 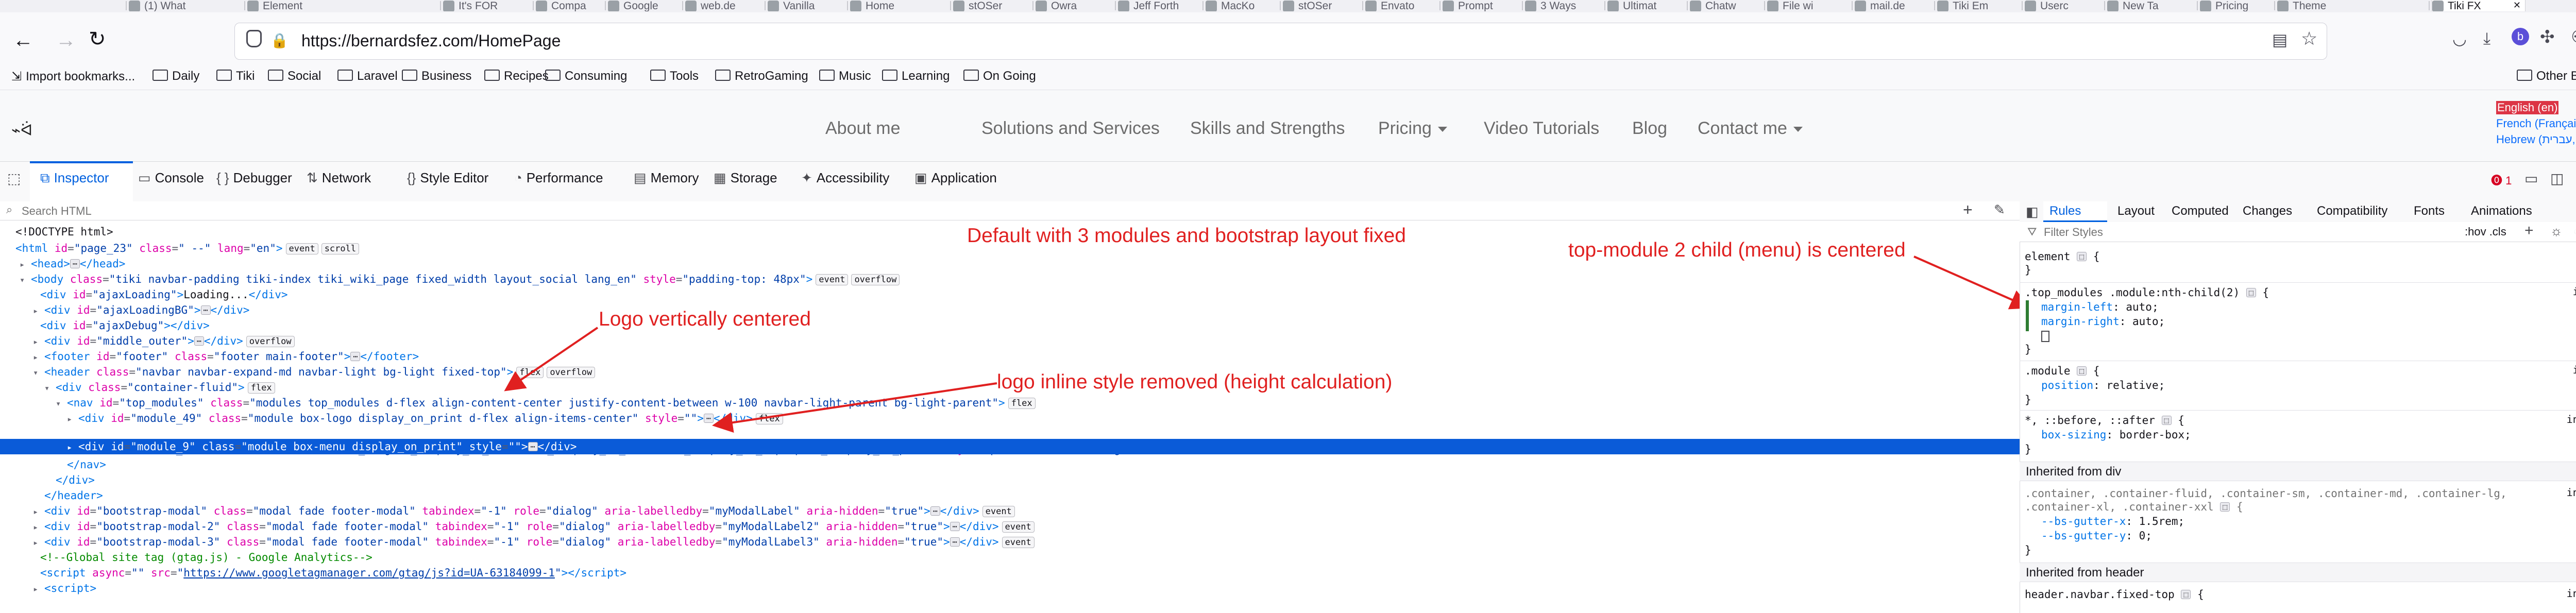 What do you see at coordinates (2298, 572) in the screenshot?
I see `inherited-from-header: Inherited from header` at bounding box center [2298, 572].